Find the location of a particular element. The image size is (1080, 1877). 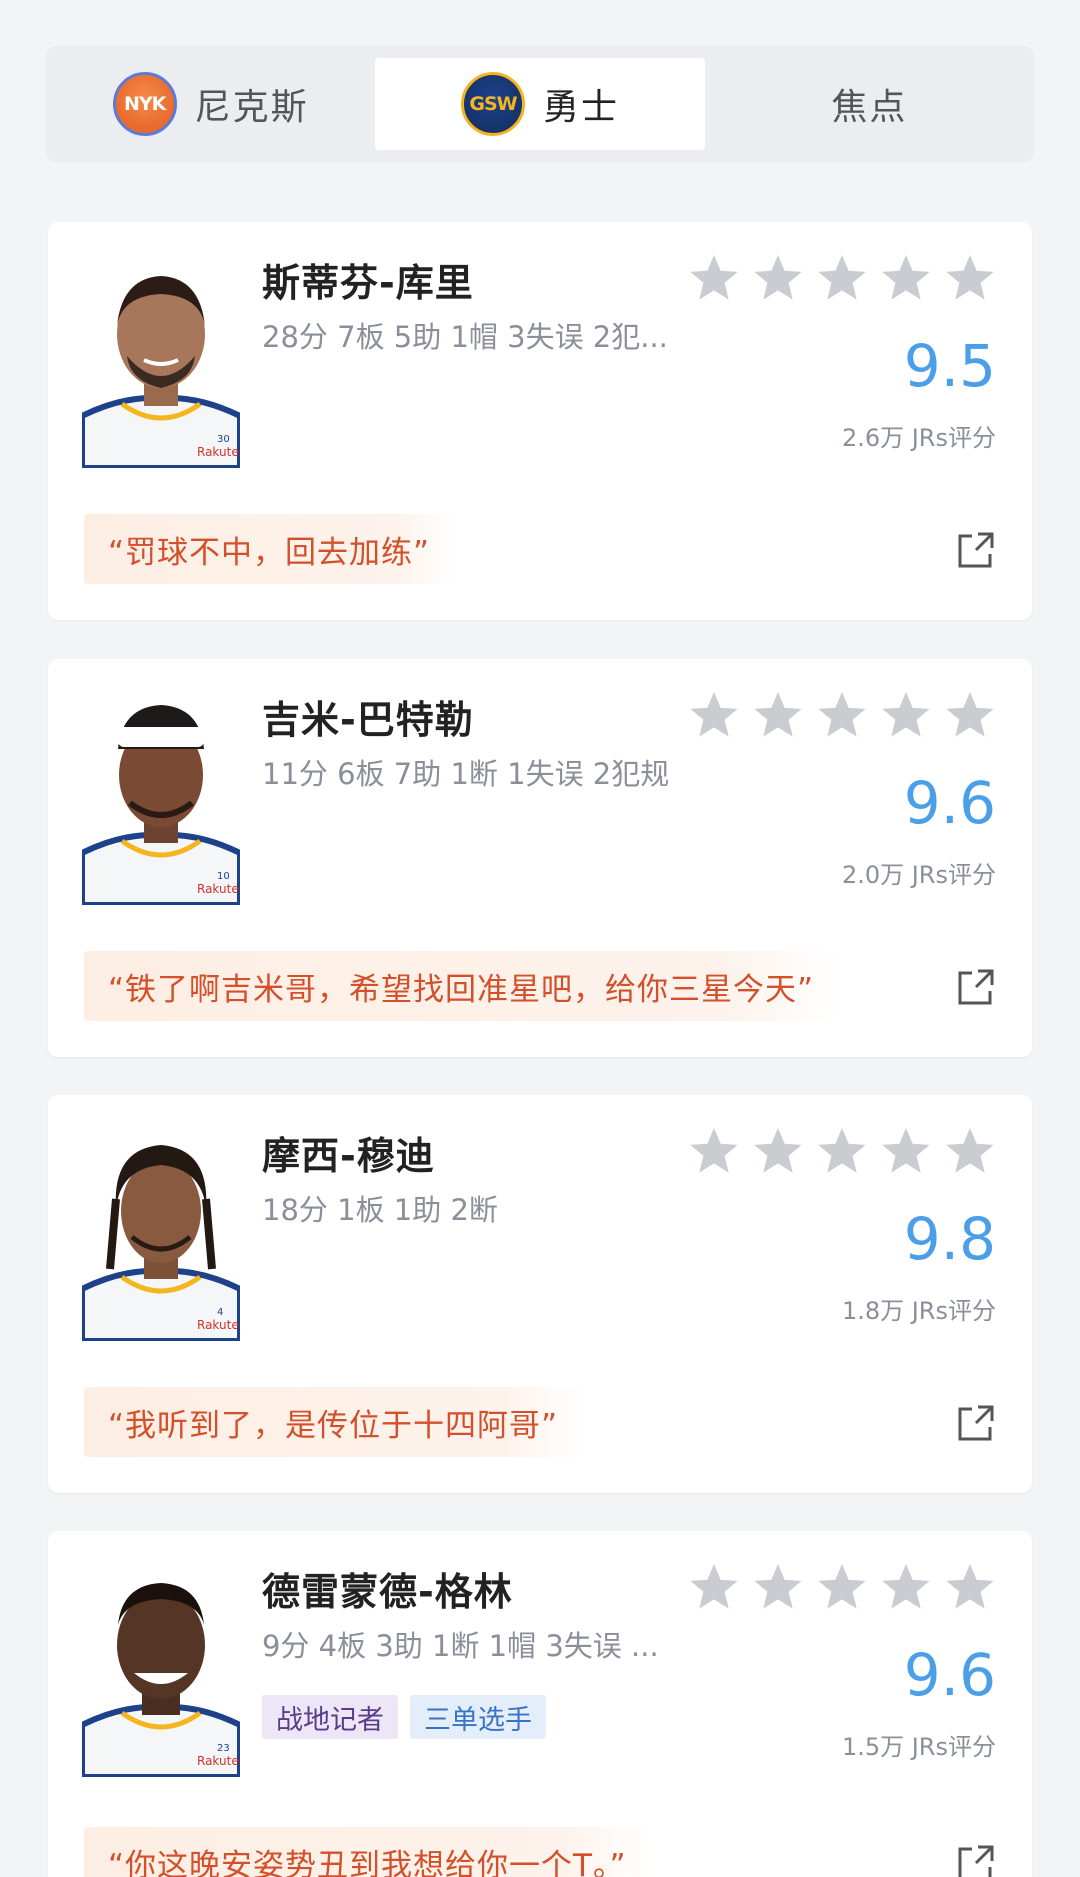

jersey-number: 4 is located at coordinates (220, 1312).